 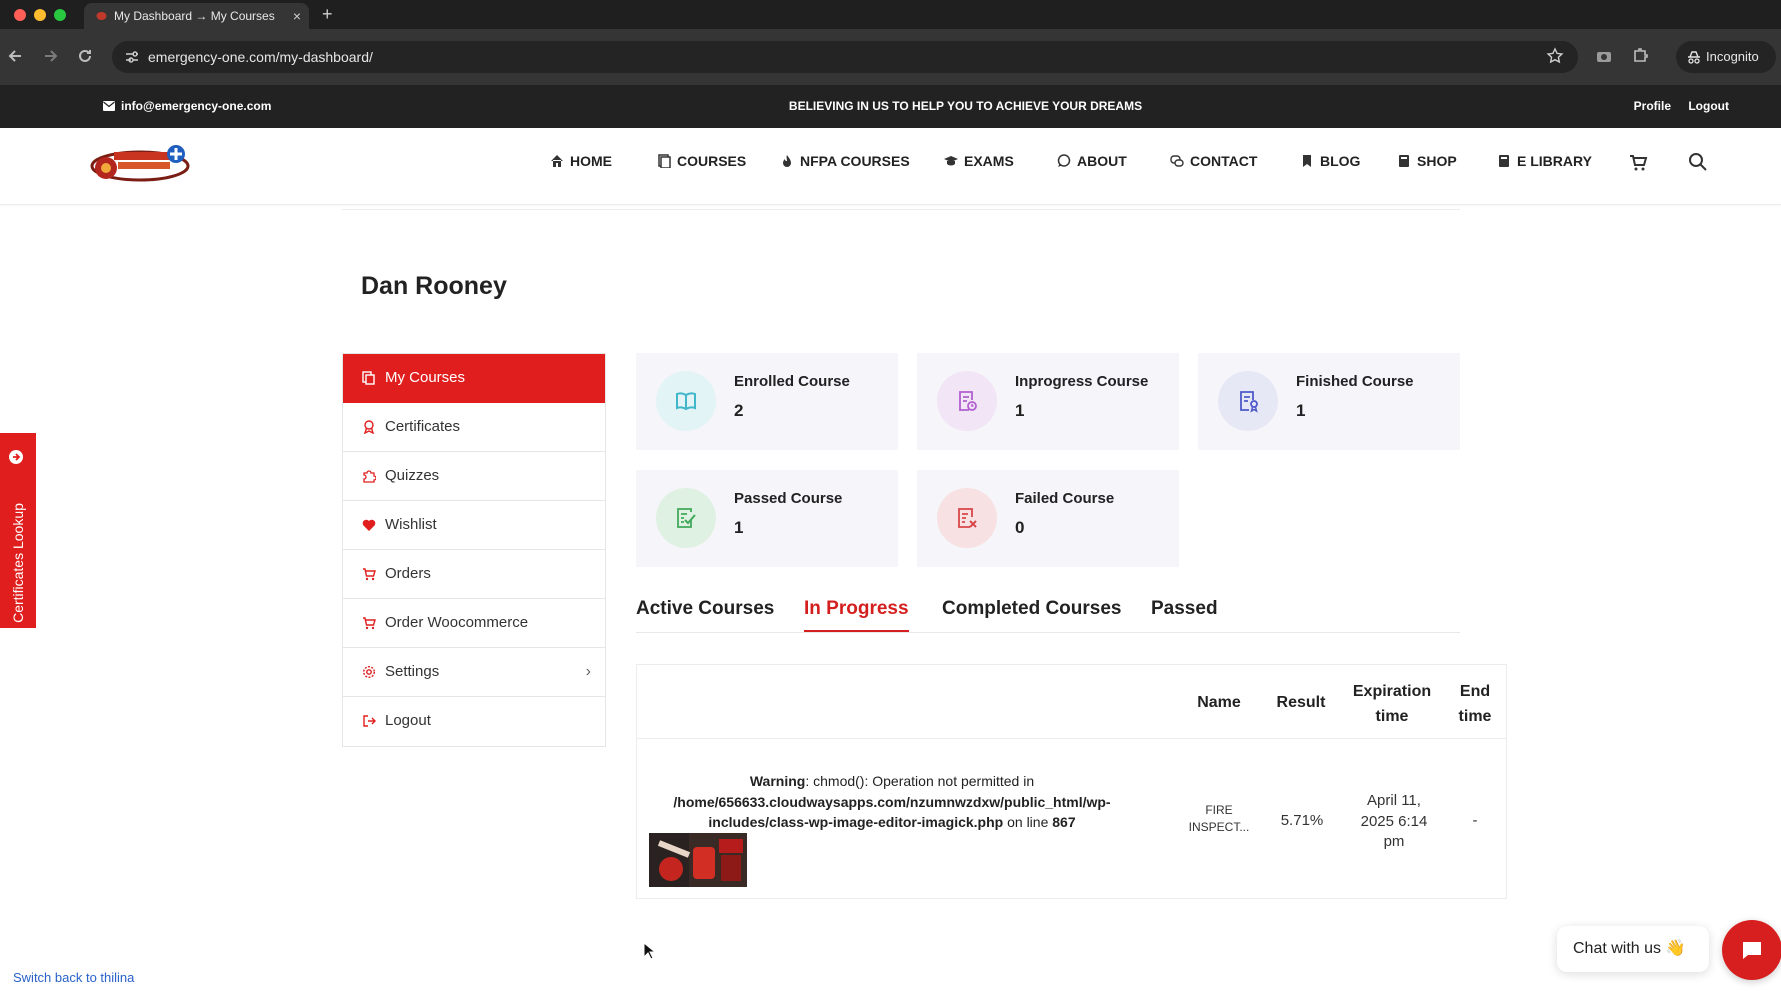 I want to click on site-settings-icon, so click(x=132, y=57).